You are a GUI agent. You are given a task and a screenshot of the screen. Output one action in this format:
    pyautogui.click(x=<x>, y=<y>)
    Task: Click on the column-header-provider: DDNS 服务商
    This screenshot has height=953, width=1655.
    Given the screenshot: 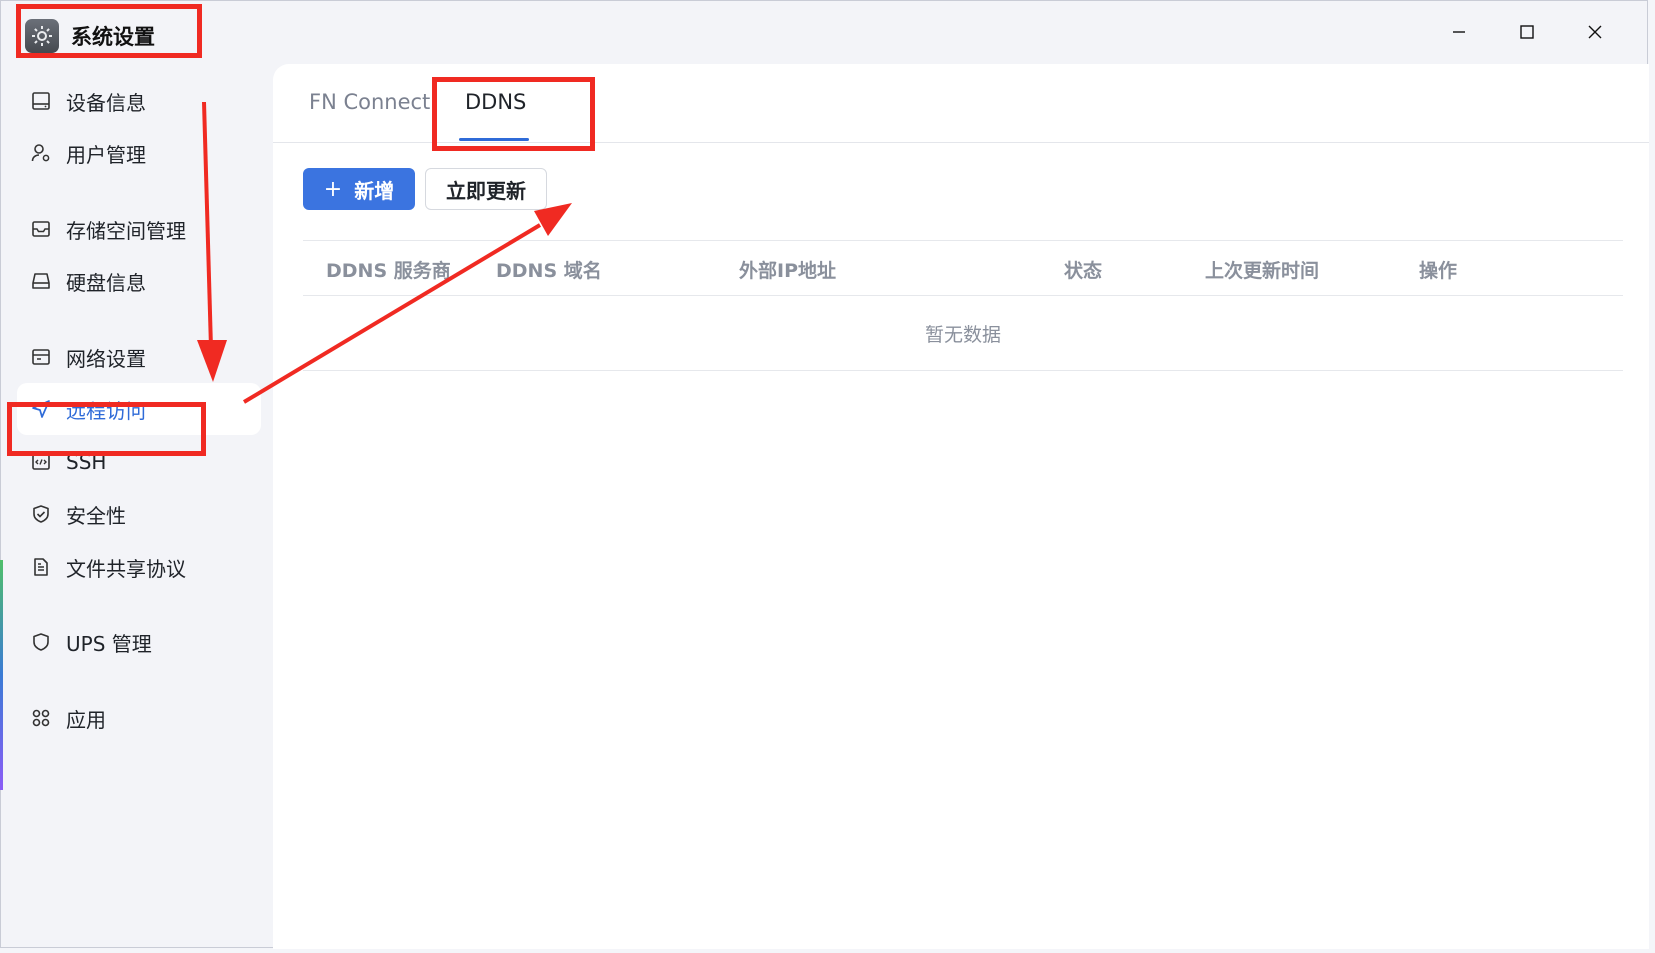 What is the action you would take?
    pyautogui.click(x=388, y=271)
    